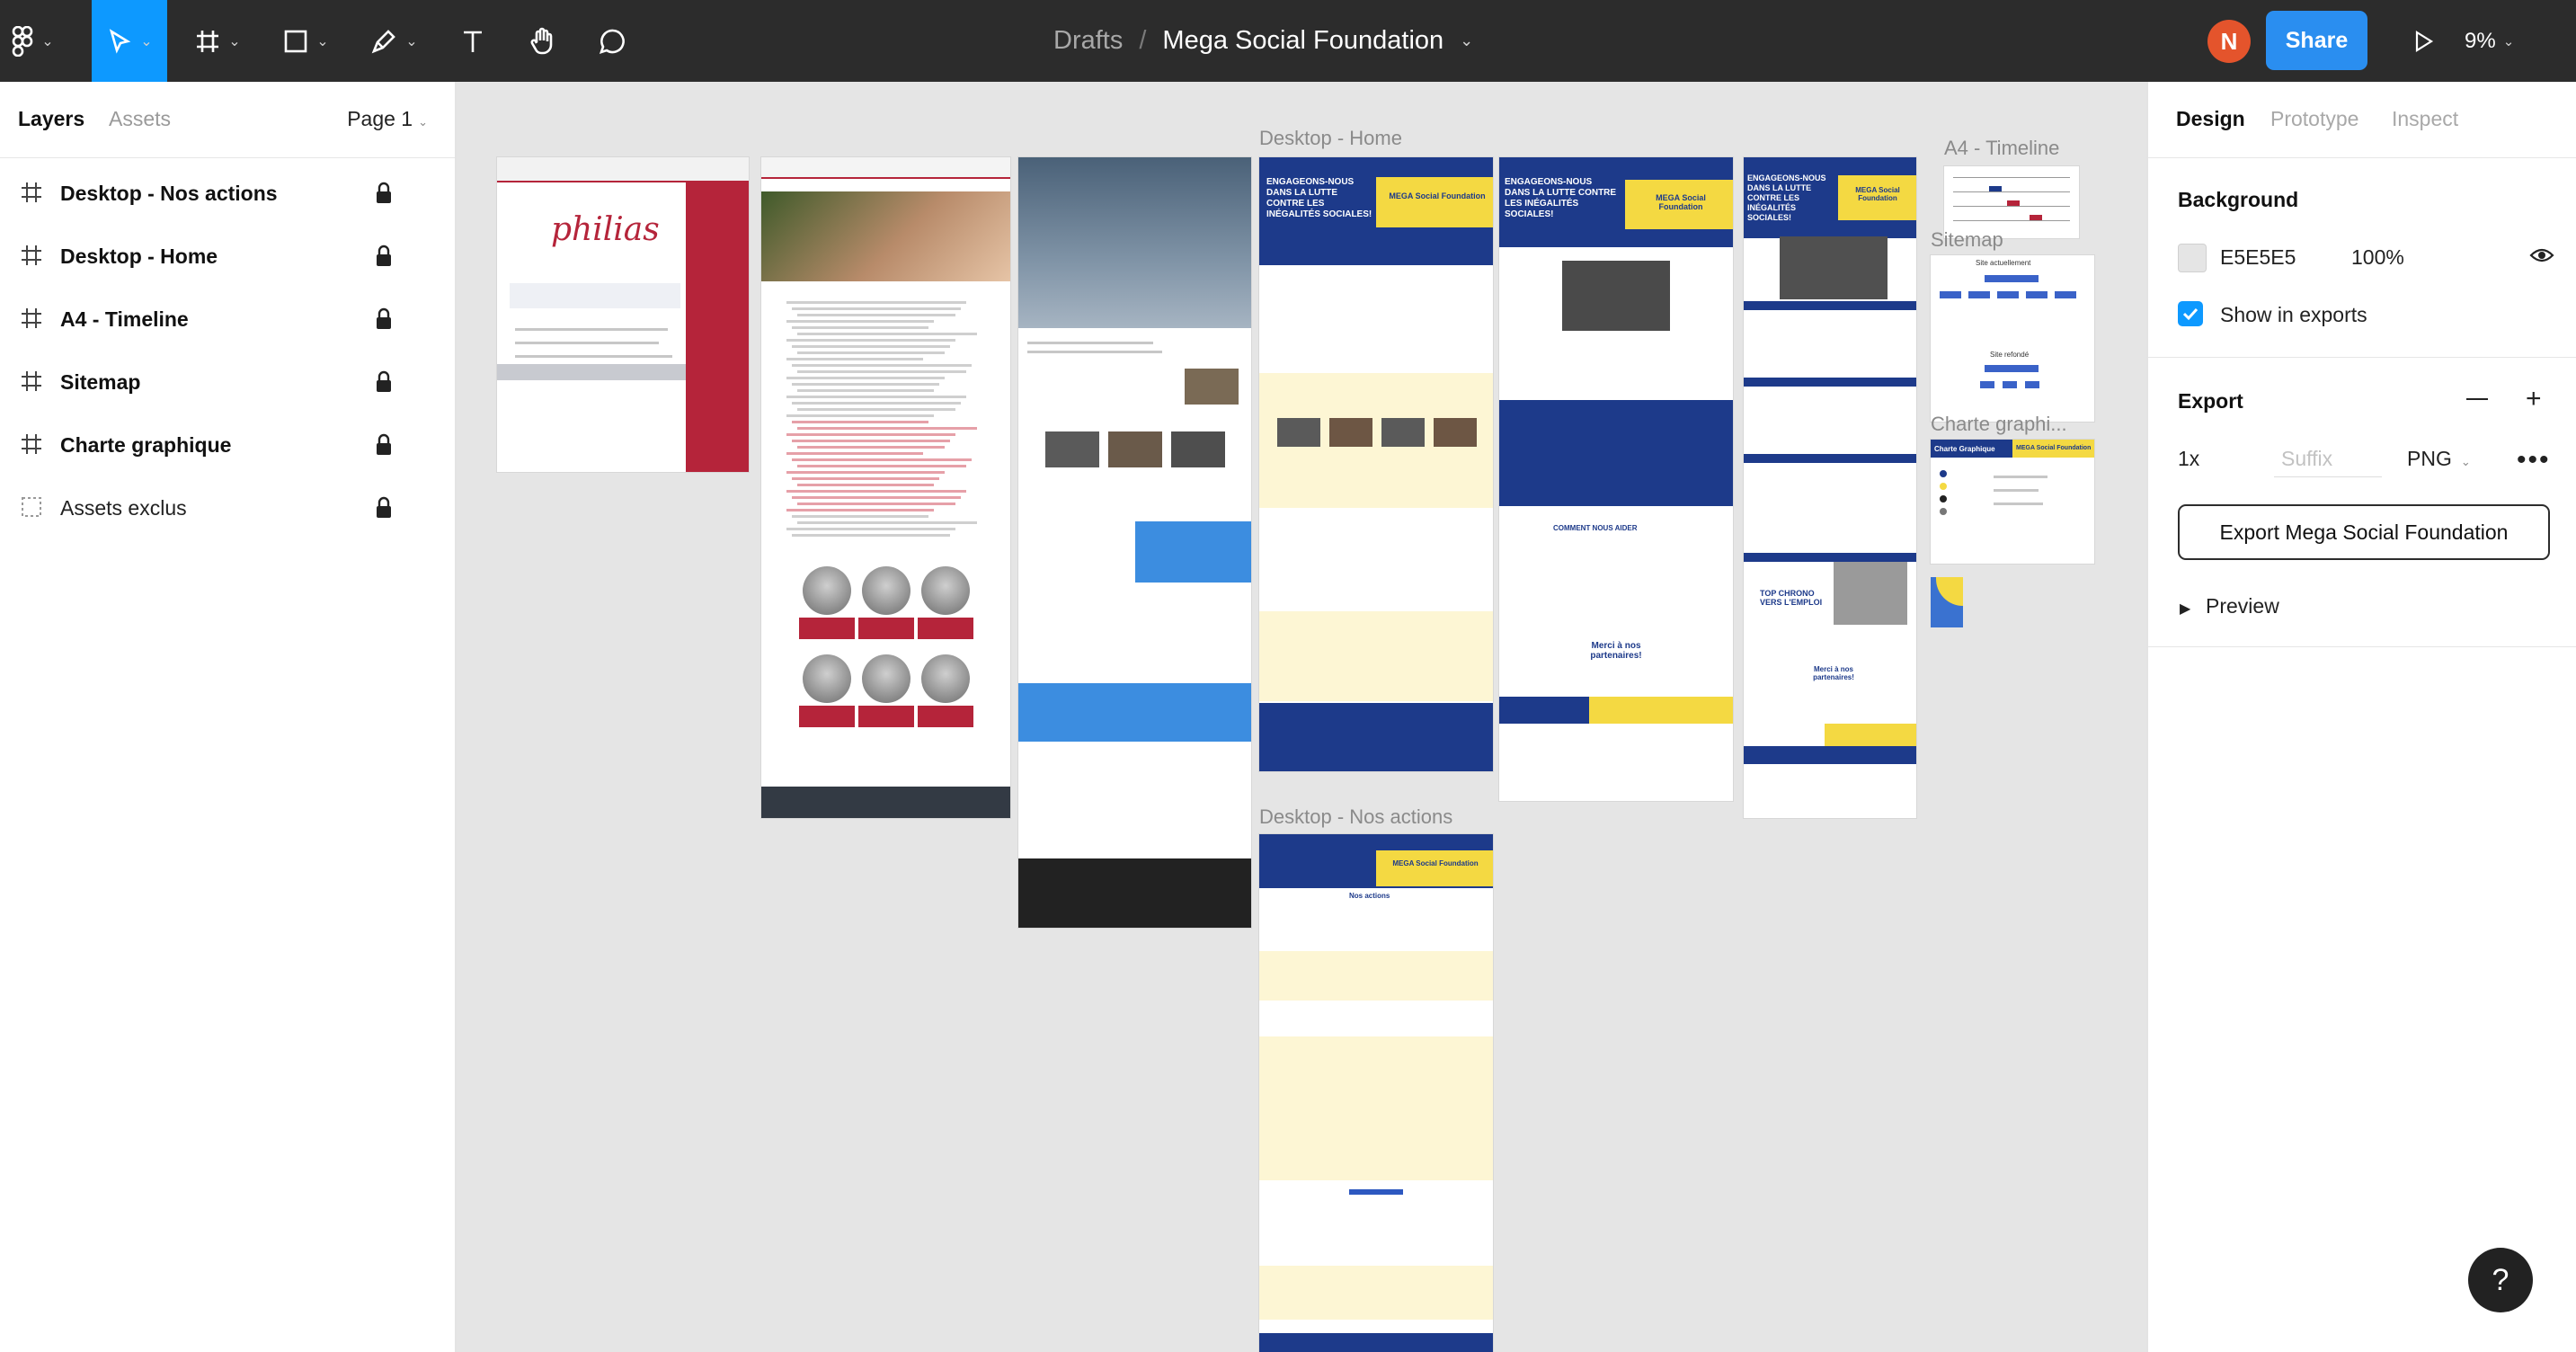 This screenshot has width=2576, height=1352. I want to click on layer-row: Desktop - Nos actions, so click(227, 193).